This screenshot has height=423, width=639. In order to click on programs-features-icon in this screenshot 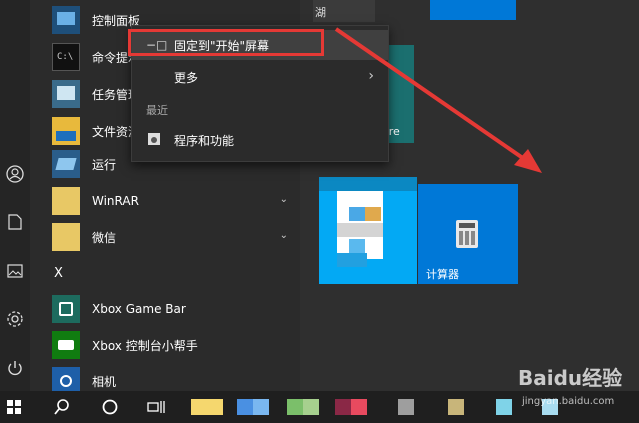, I will do `click(154, 140)`.